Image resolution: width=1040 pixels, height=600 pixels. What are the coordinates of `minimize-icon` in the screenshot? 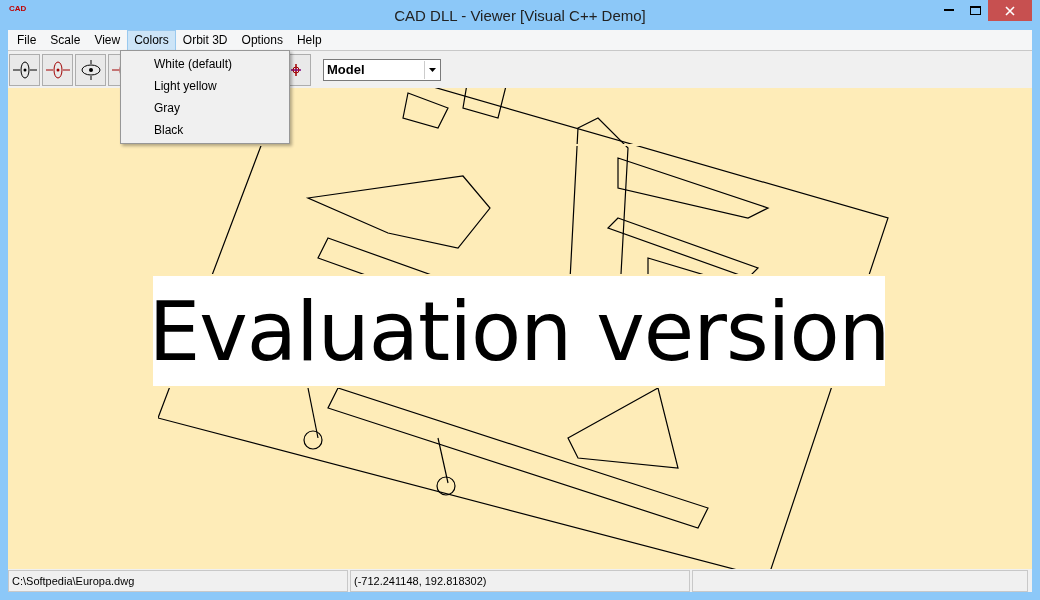 It's located at (949, 10).